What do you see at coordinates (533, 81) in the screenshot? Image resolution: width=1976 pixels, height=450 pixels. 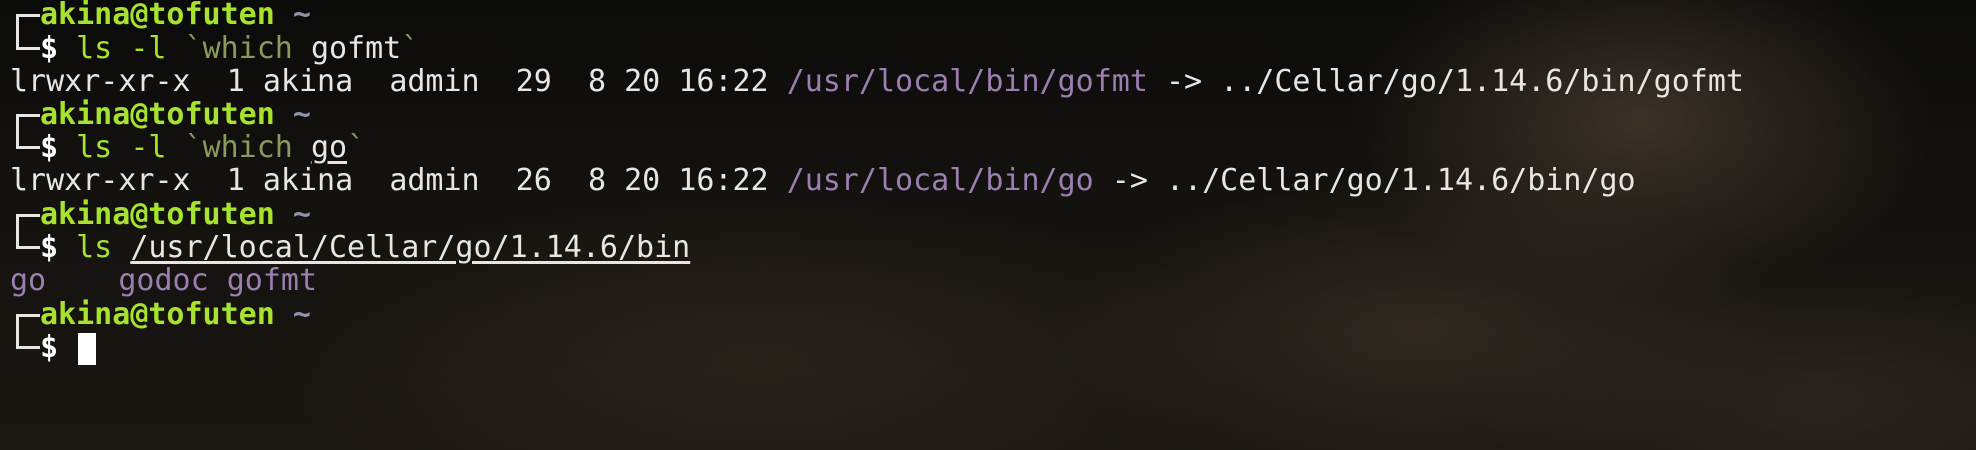 I see `file-size: 29` at bounding box center [533, 81].